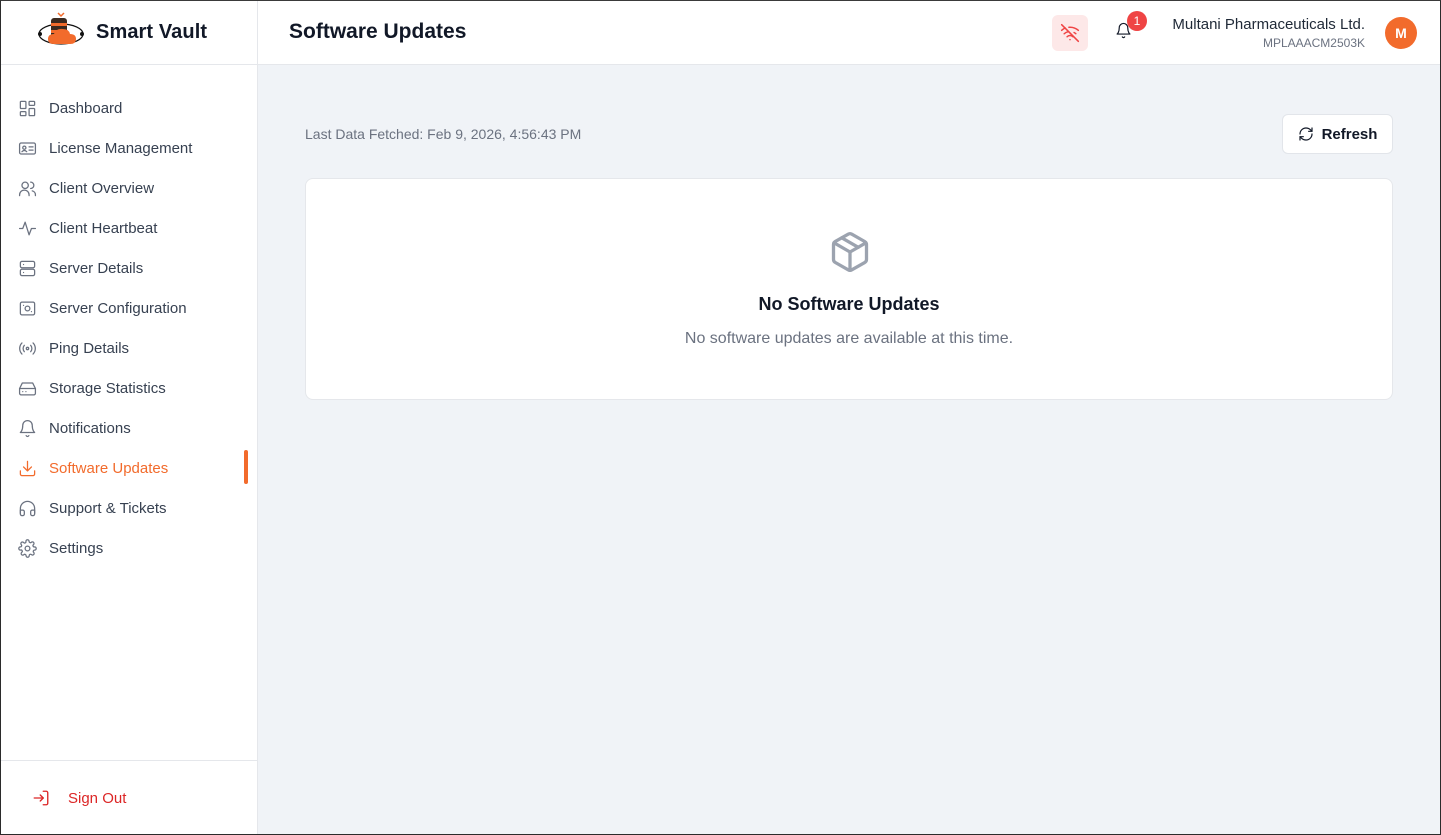 Image resolution: width=1441 pixels, height=835 pixels. Describe the element at coordinates (118, 308) in the screenshot. I see `sidebar-item-label: Server Configuration` at that location.